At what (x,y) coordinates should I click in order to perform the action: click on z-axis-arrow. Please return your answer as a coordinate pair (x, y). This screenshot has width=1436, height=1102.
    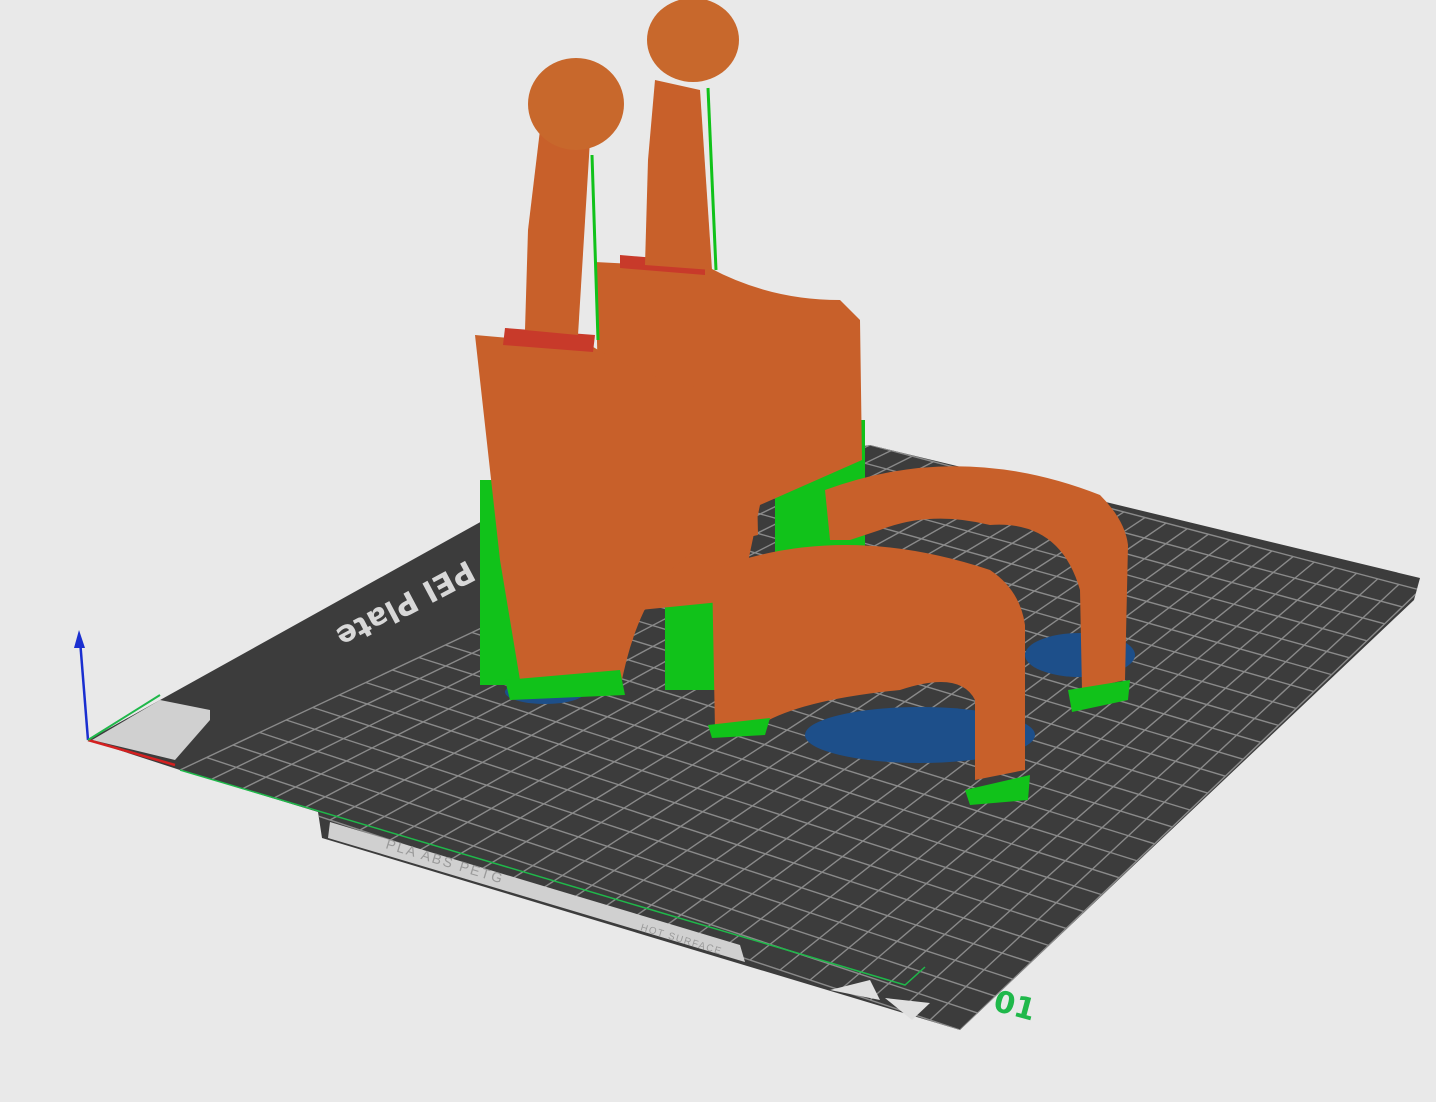
    Looking at the image, I should click on (79, 639).